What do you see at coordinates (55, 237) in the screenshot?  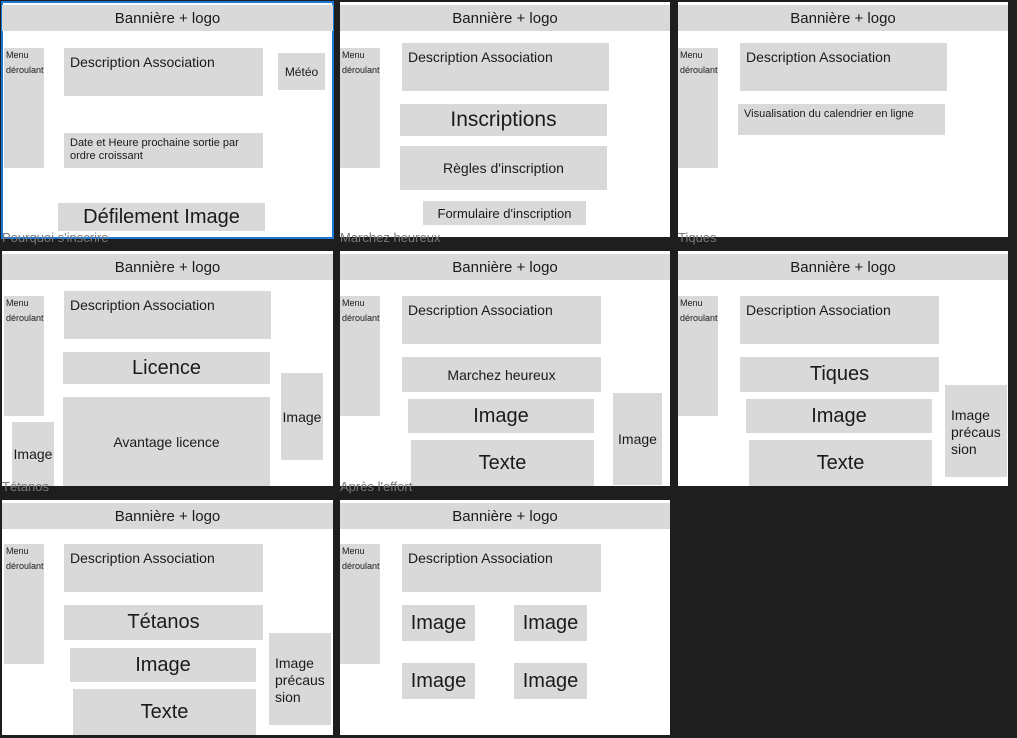 I see `frame-label-pourquoi: Pourquoi s'inscrire` at bounding box center [55, 237].